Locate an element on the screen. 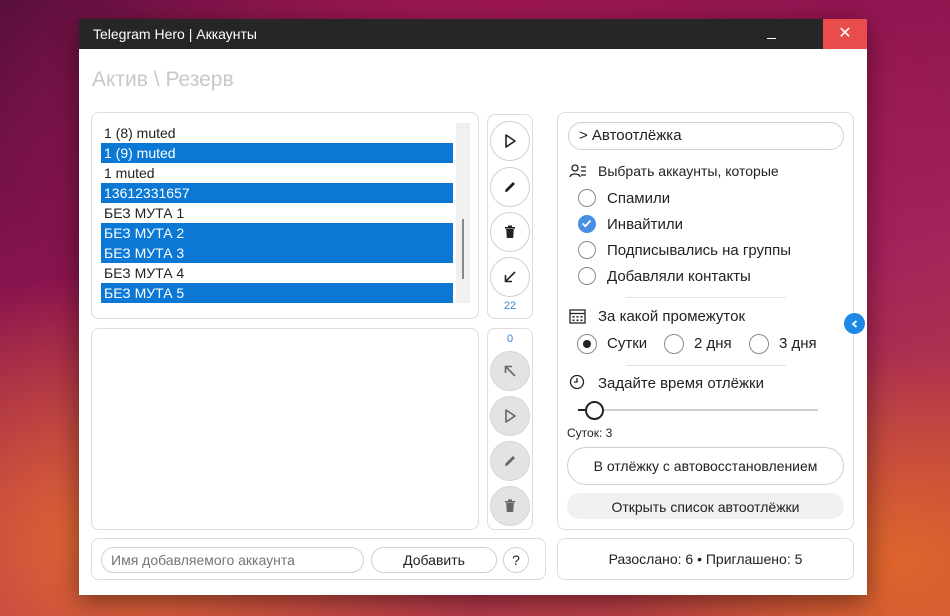 This screenshot has height=616, width=950. move-to-active-button is located at coordinates (510, 371).